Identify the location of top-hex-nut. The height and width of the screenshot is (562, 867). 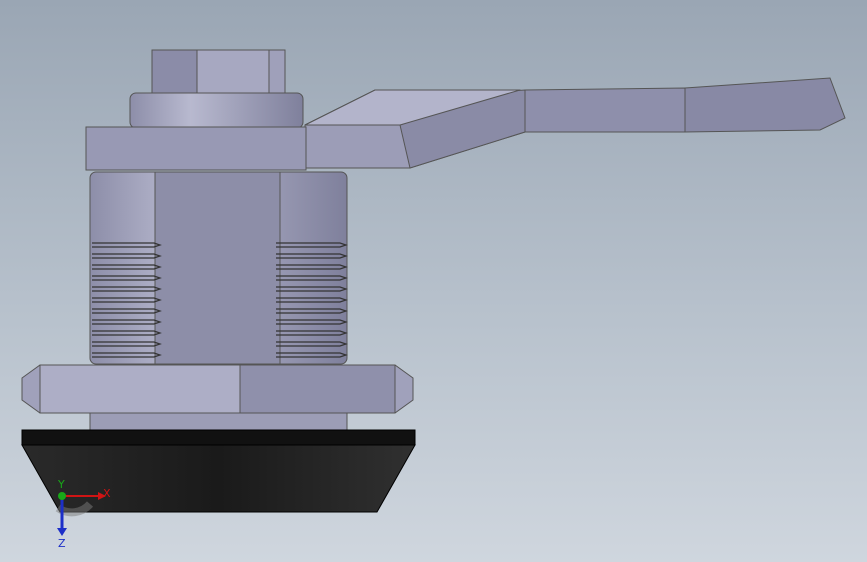
(218, 72).